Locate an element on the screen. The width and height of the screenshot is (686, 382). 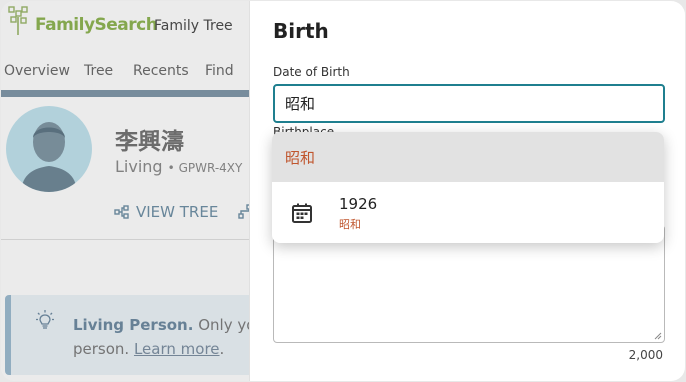
character-count: 2,000 is located at coordinates (645, 355).